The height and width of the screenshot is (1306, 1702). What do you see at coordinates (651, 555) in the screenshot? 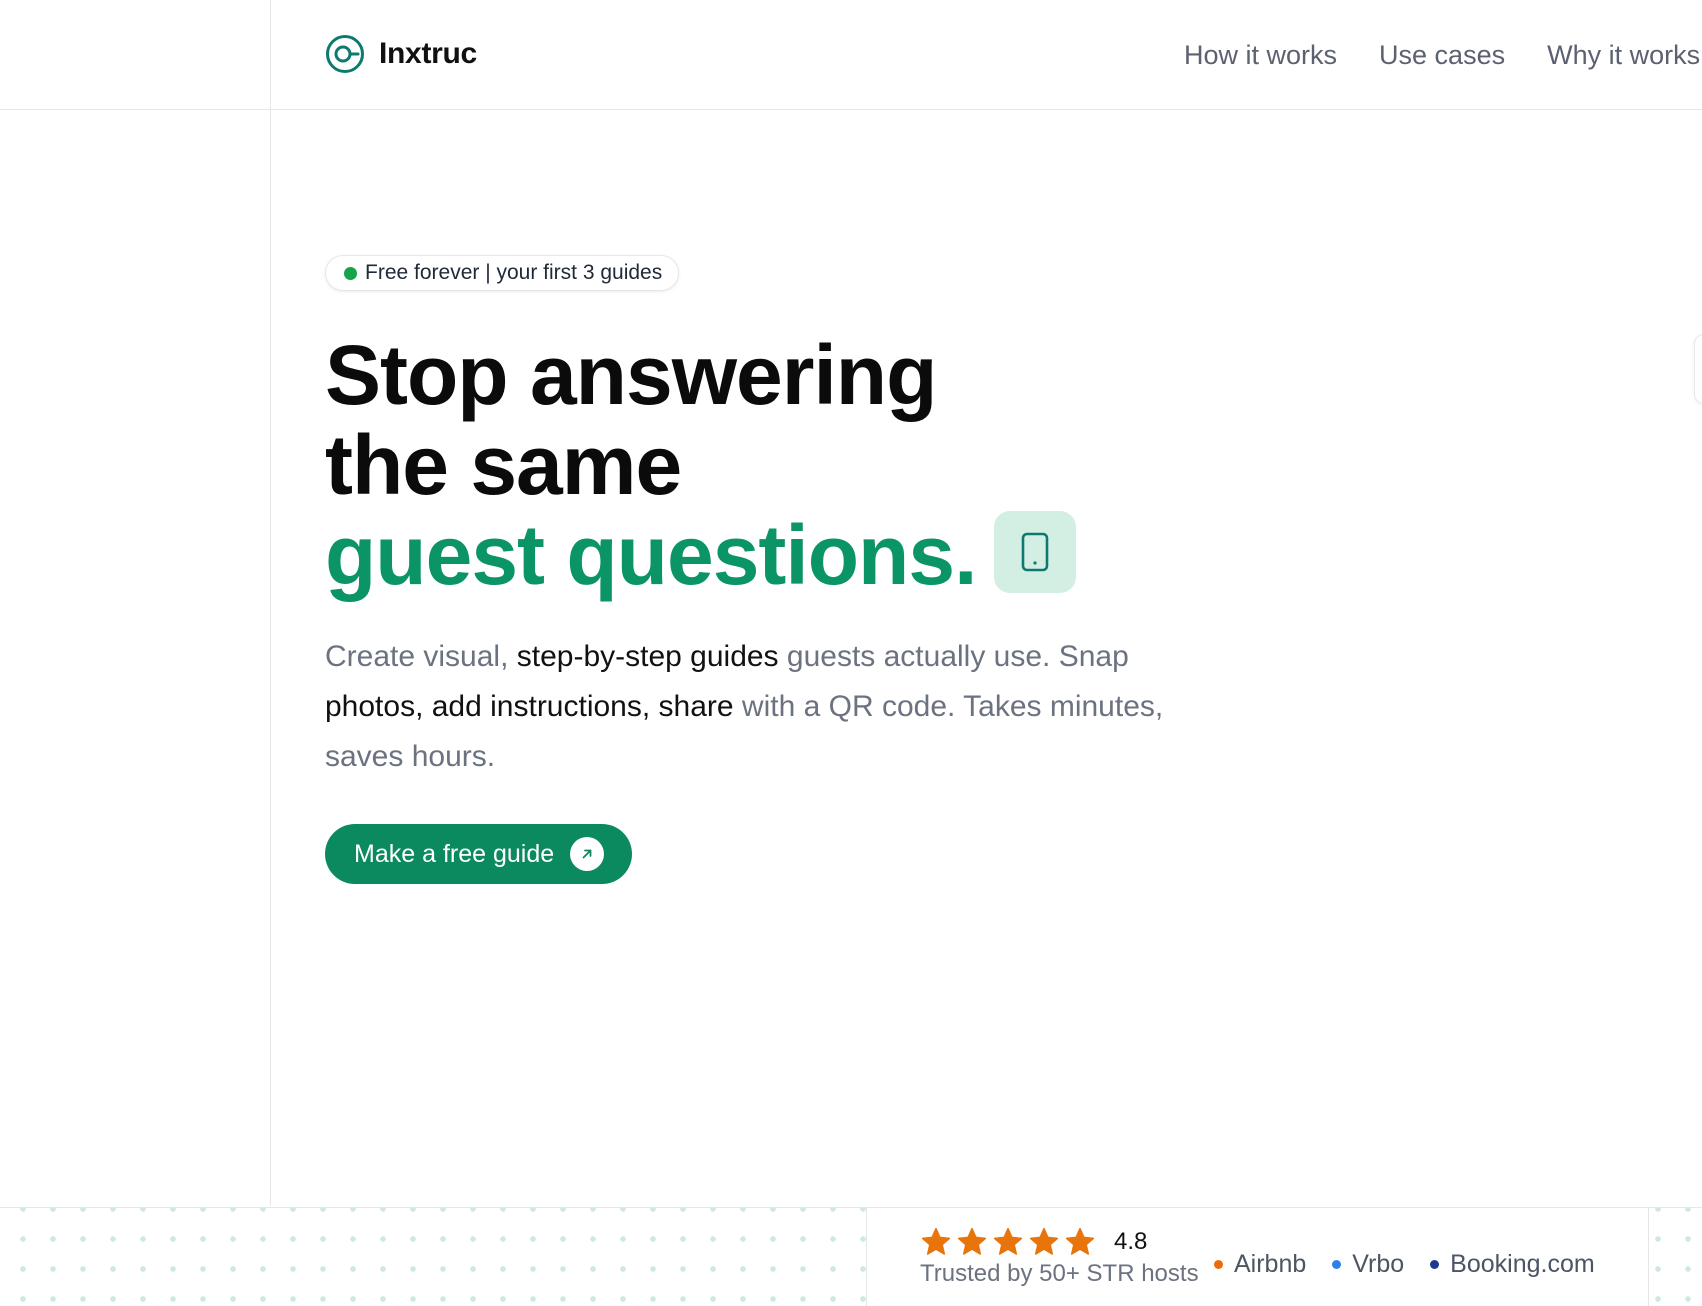
I see `headline-line-3: guest questions.` at bounding box center [651, 555].